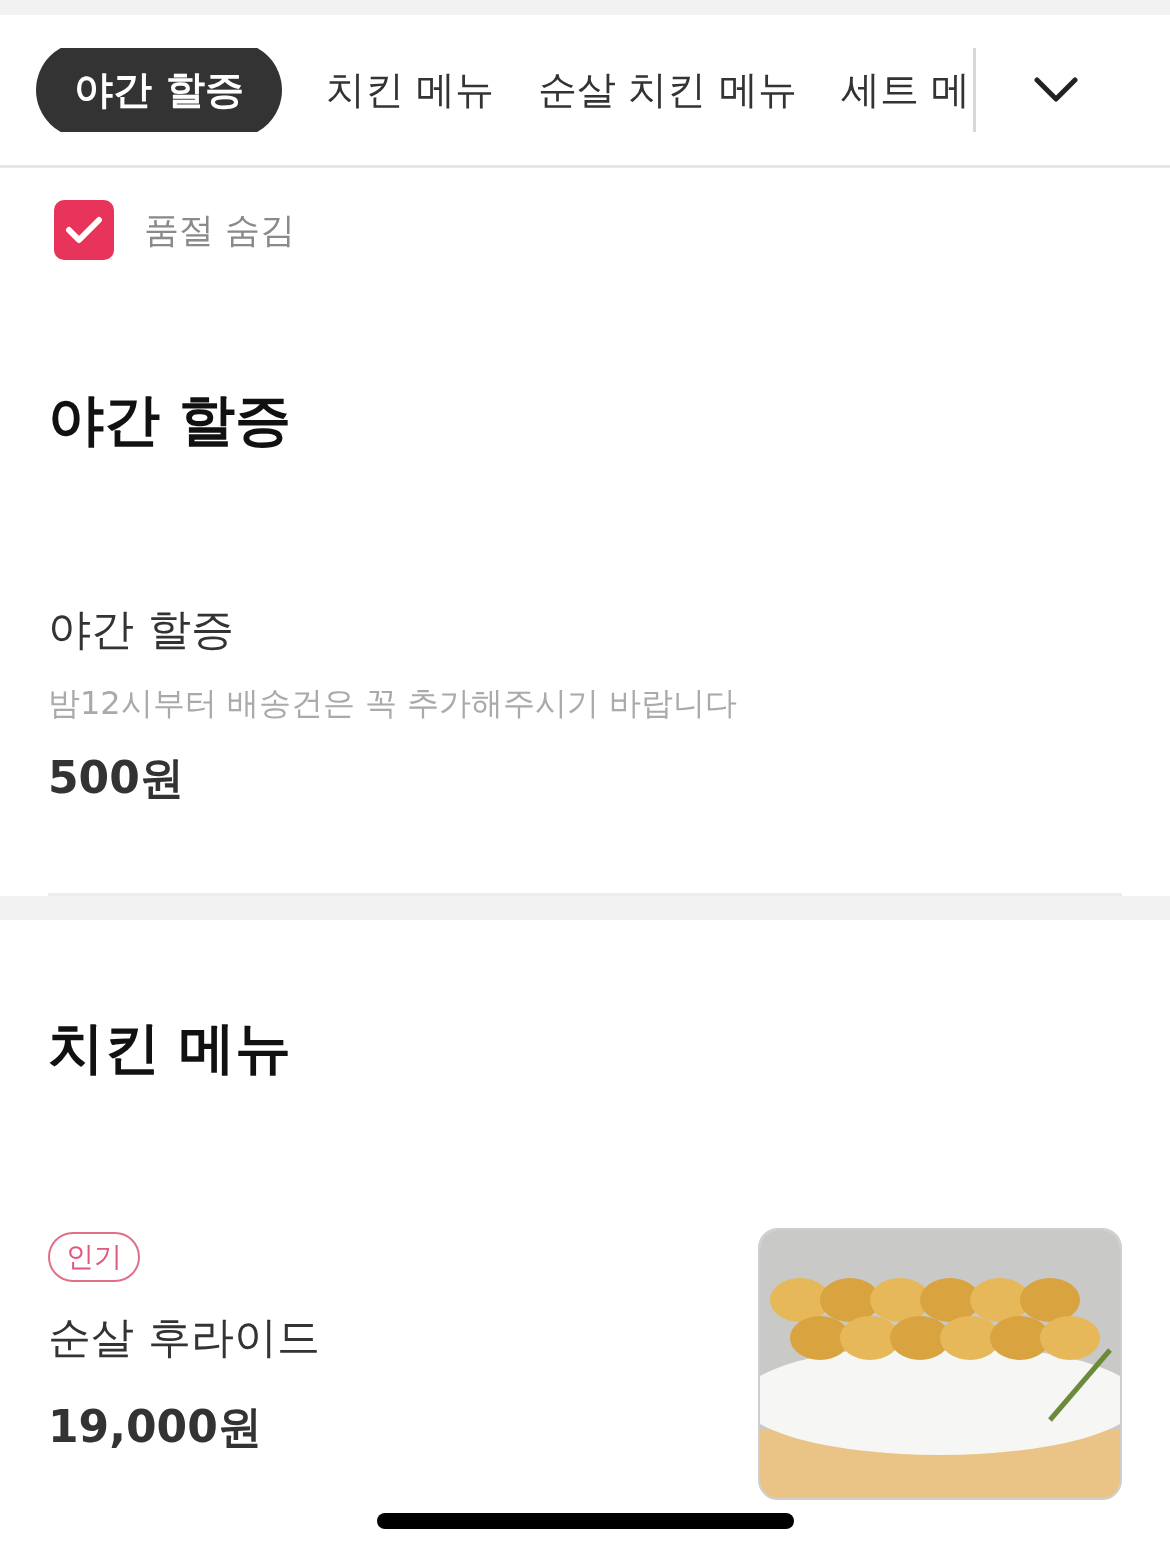 Image resolution: width=1170 pixels, height=1551 pixels. What do you see at coordinates (159, 90) in the screenshot?
I see `category-tab: 야간 할증` at bounding box center [159, 90].